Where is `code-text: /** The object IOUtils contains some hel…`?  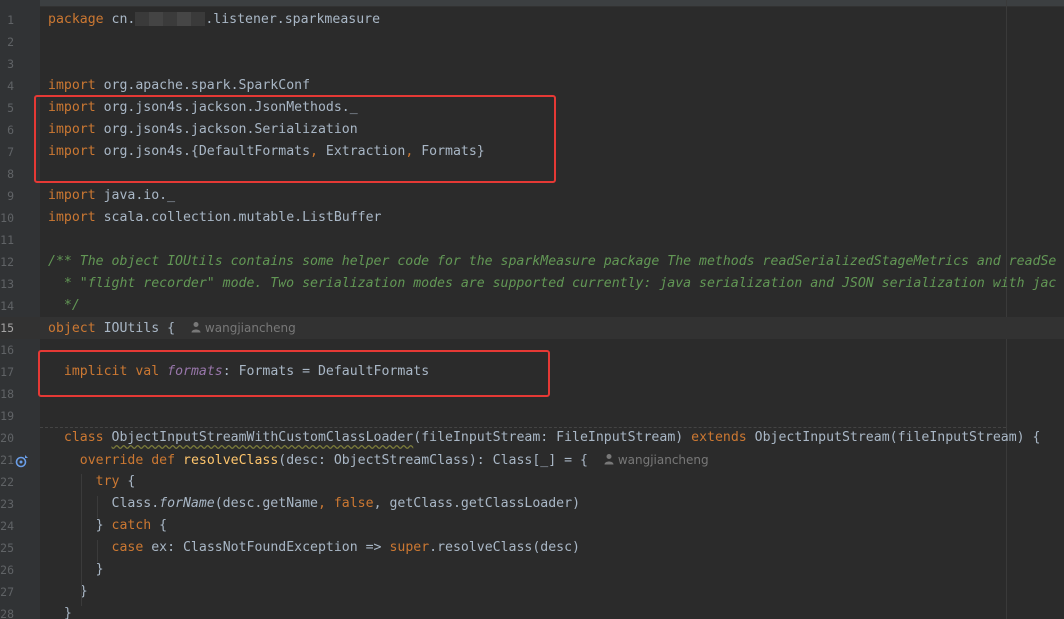 code-text: /** The object IOUtils contains some hel… is located at coordinates (552, 262).